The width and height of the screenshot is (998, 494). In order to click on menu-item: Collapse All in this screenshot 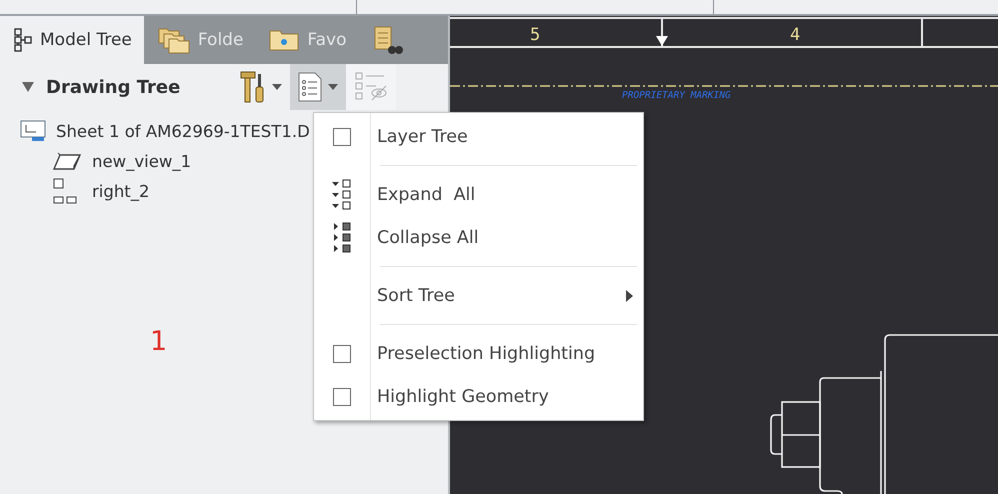, I will do `click(478, 237)`.